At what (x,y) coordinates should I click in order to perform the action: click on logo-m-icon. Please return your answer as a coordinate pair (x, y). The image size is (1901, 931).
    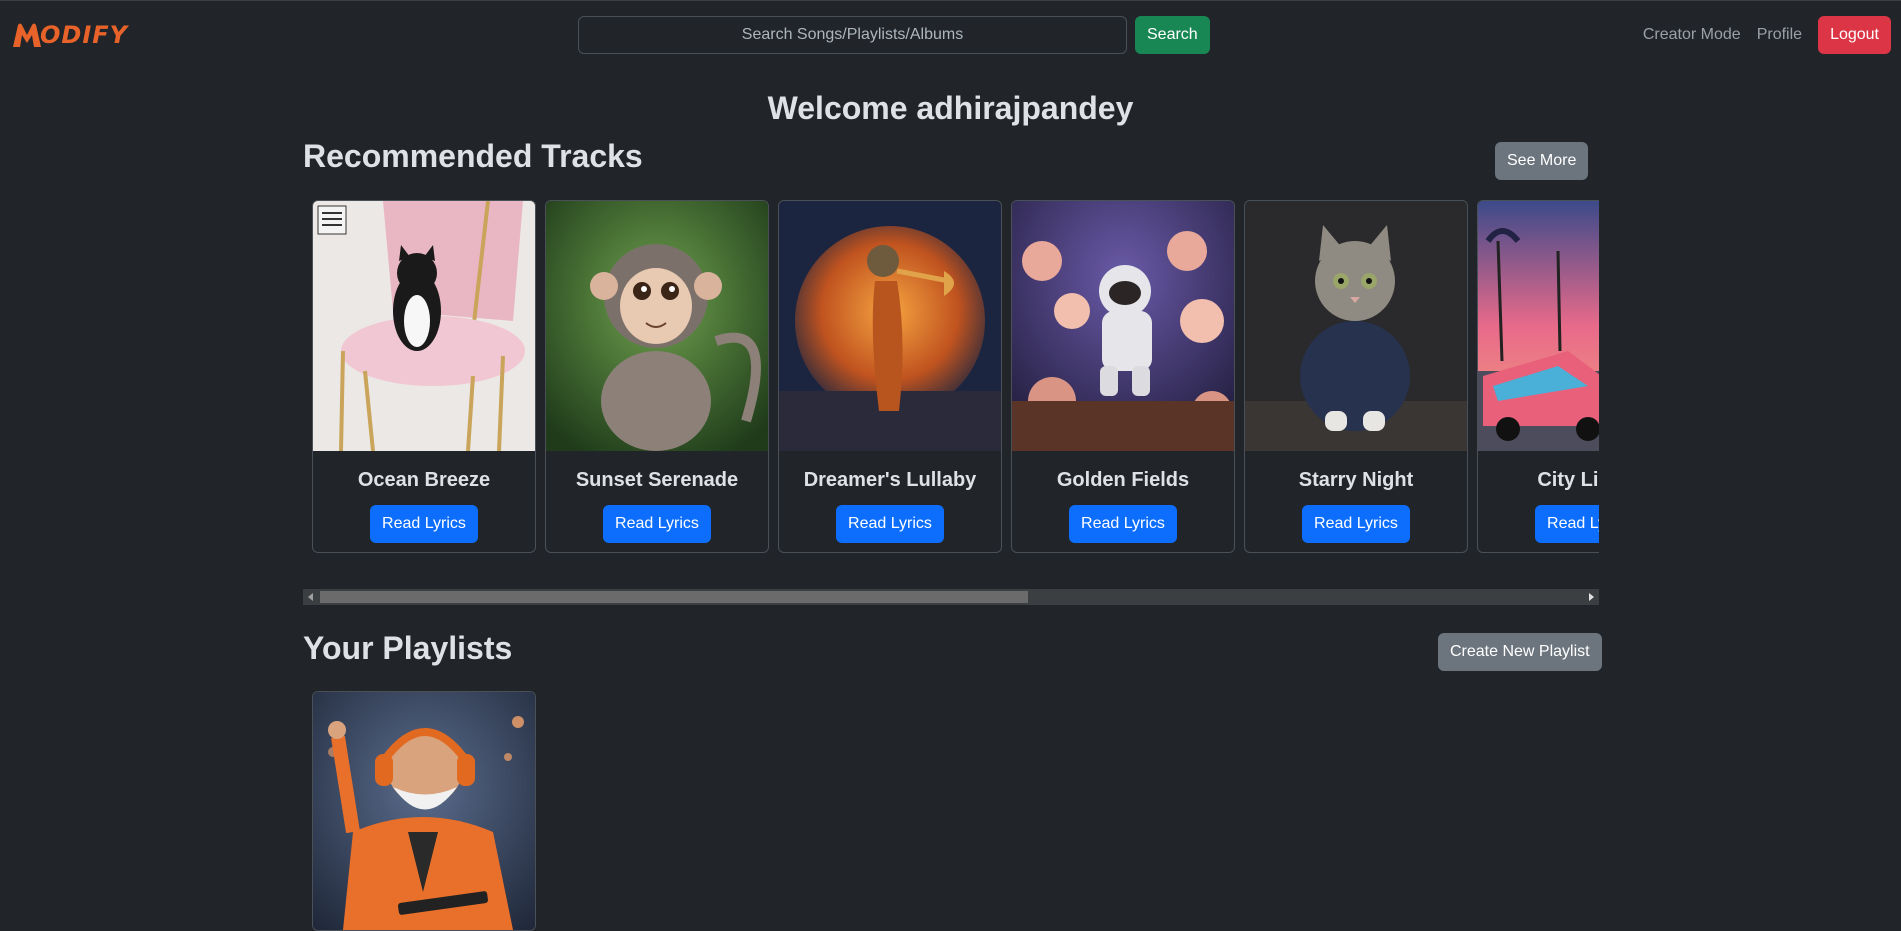
    Looking at the image, I should click on (27, 35).